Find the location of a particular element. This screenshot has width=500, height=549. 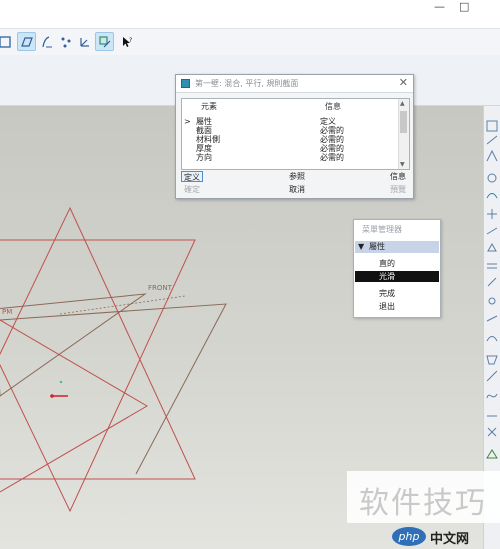

watermark-banner: 软件技巧 is located at coordinates (423, 497).